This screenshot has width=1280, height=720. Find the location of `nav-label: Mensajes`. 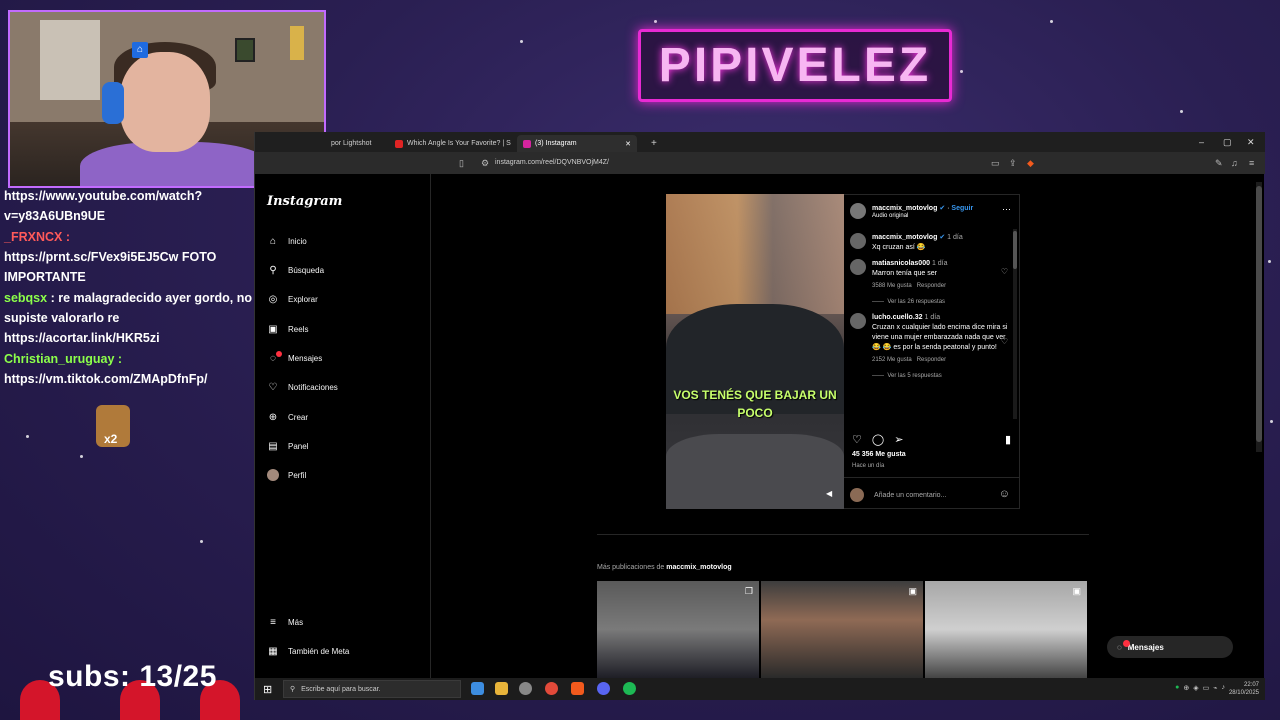

nav-label: Mensajes is located at coordinates (305, 358).